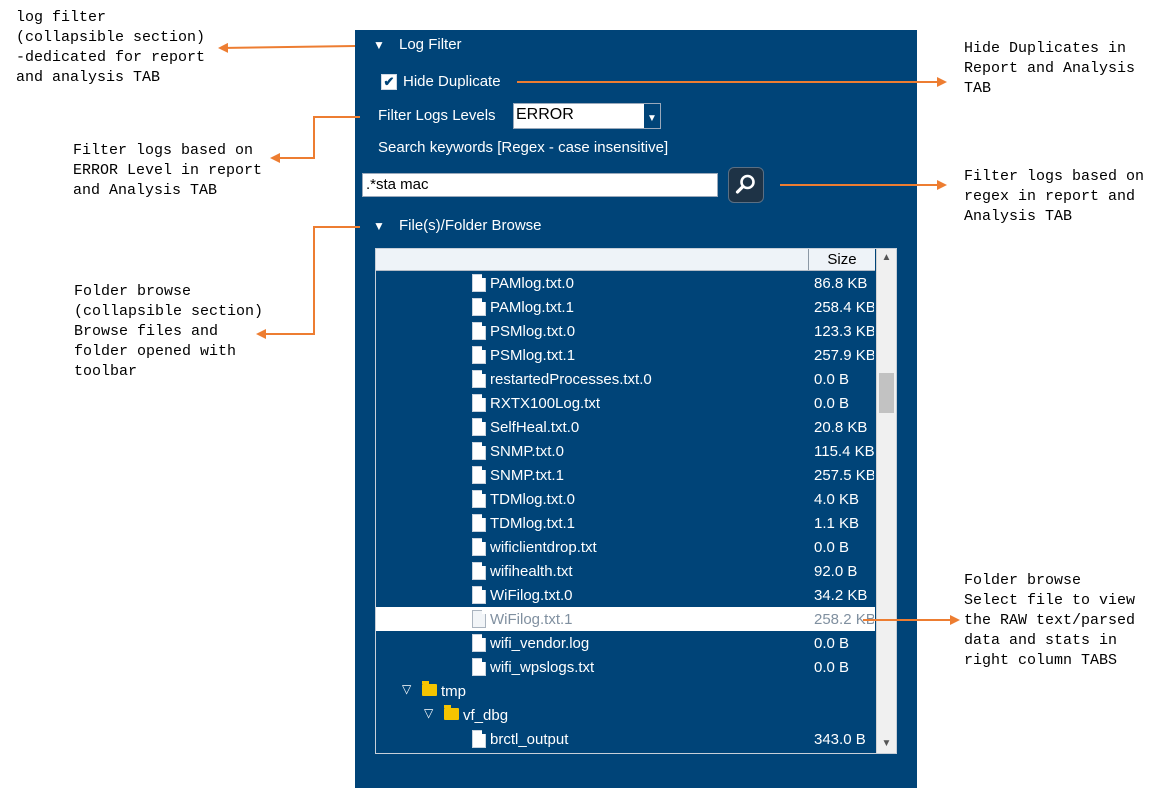 The image size is (1176, 788). What do you see at coordinates (308, 282) in the screenshot?
I see `arrow-folder-browse` at bounding box center [308, 282].